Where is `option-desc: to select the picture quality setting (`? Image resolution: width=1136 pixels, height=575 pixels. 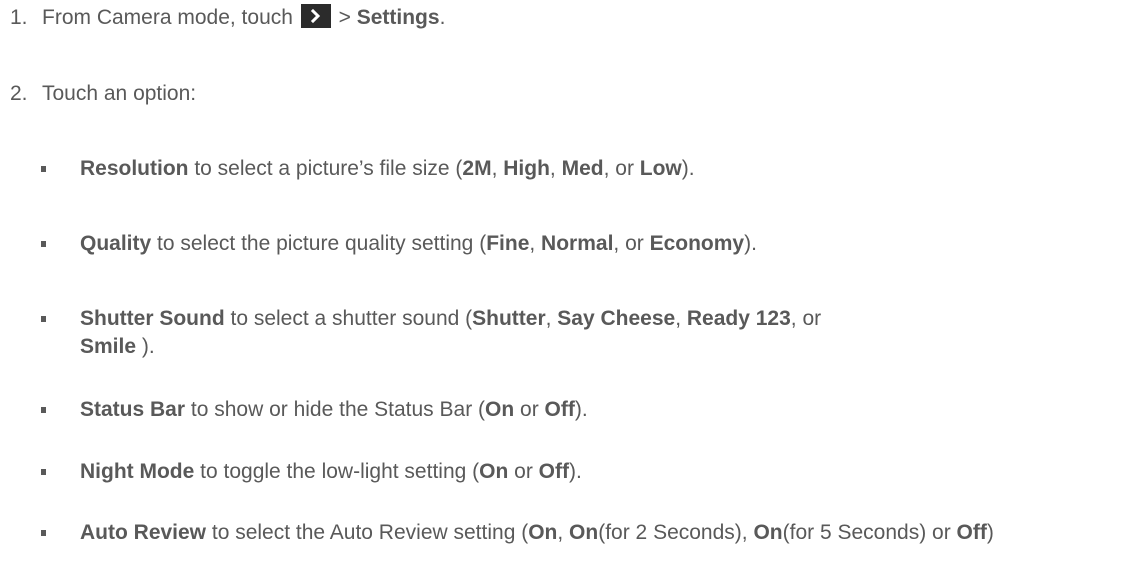 option-desc: to select the picture quality setting ( is located at coordinates (319, 243).